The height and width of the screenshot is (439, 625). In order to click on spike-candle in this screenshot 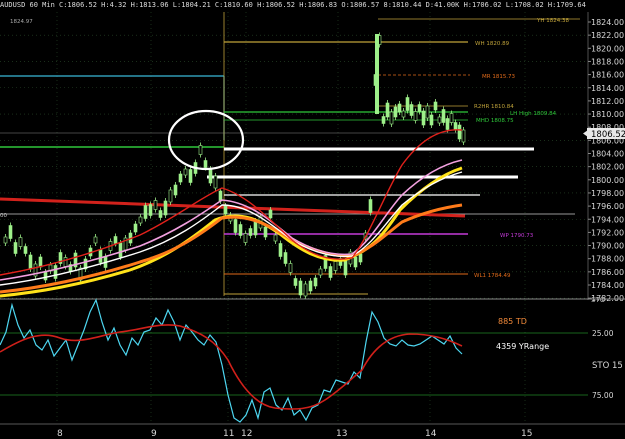, I will do `click(377, 74)`.